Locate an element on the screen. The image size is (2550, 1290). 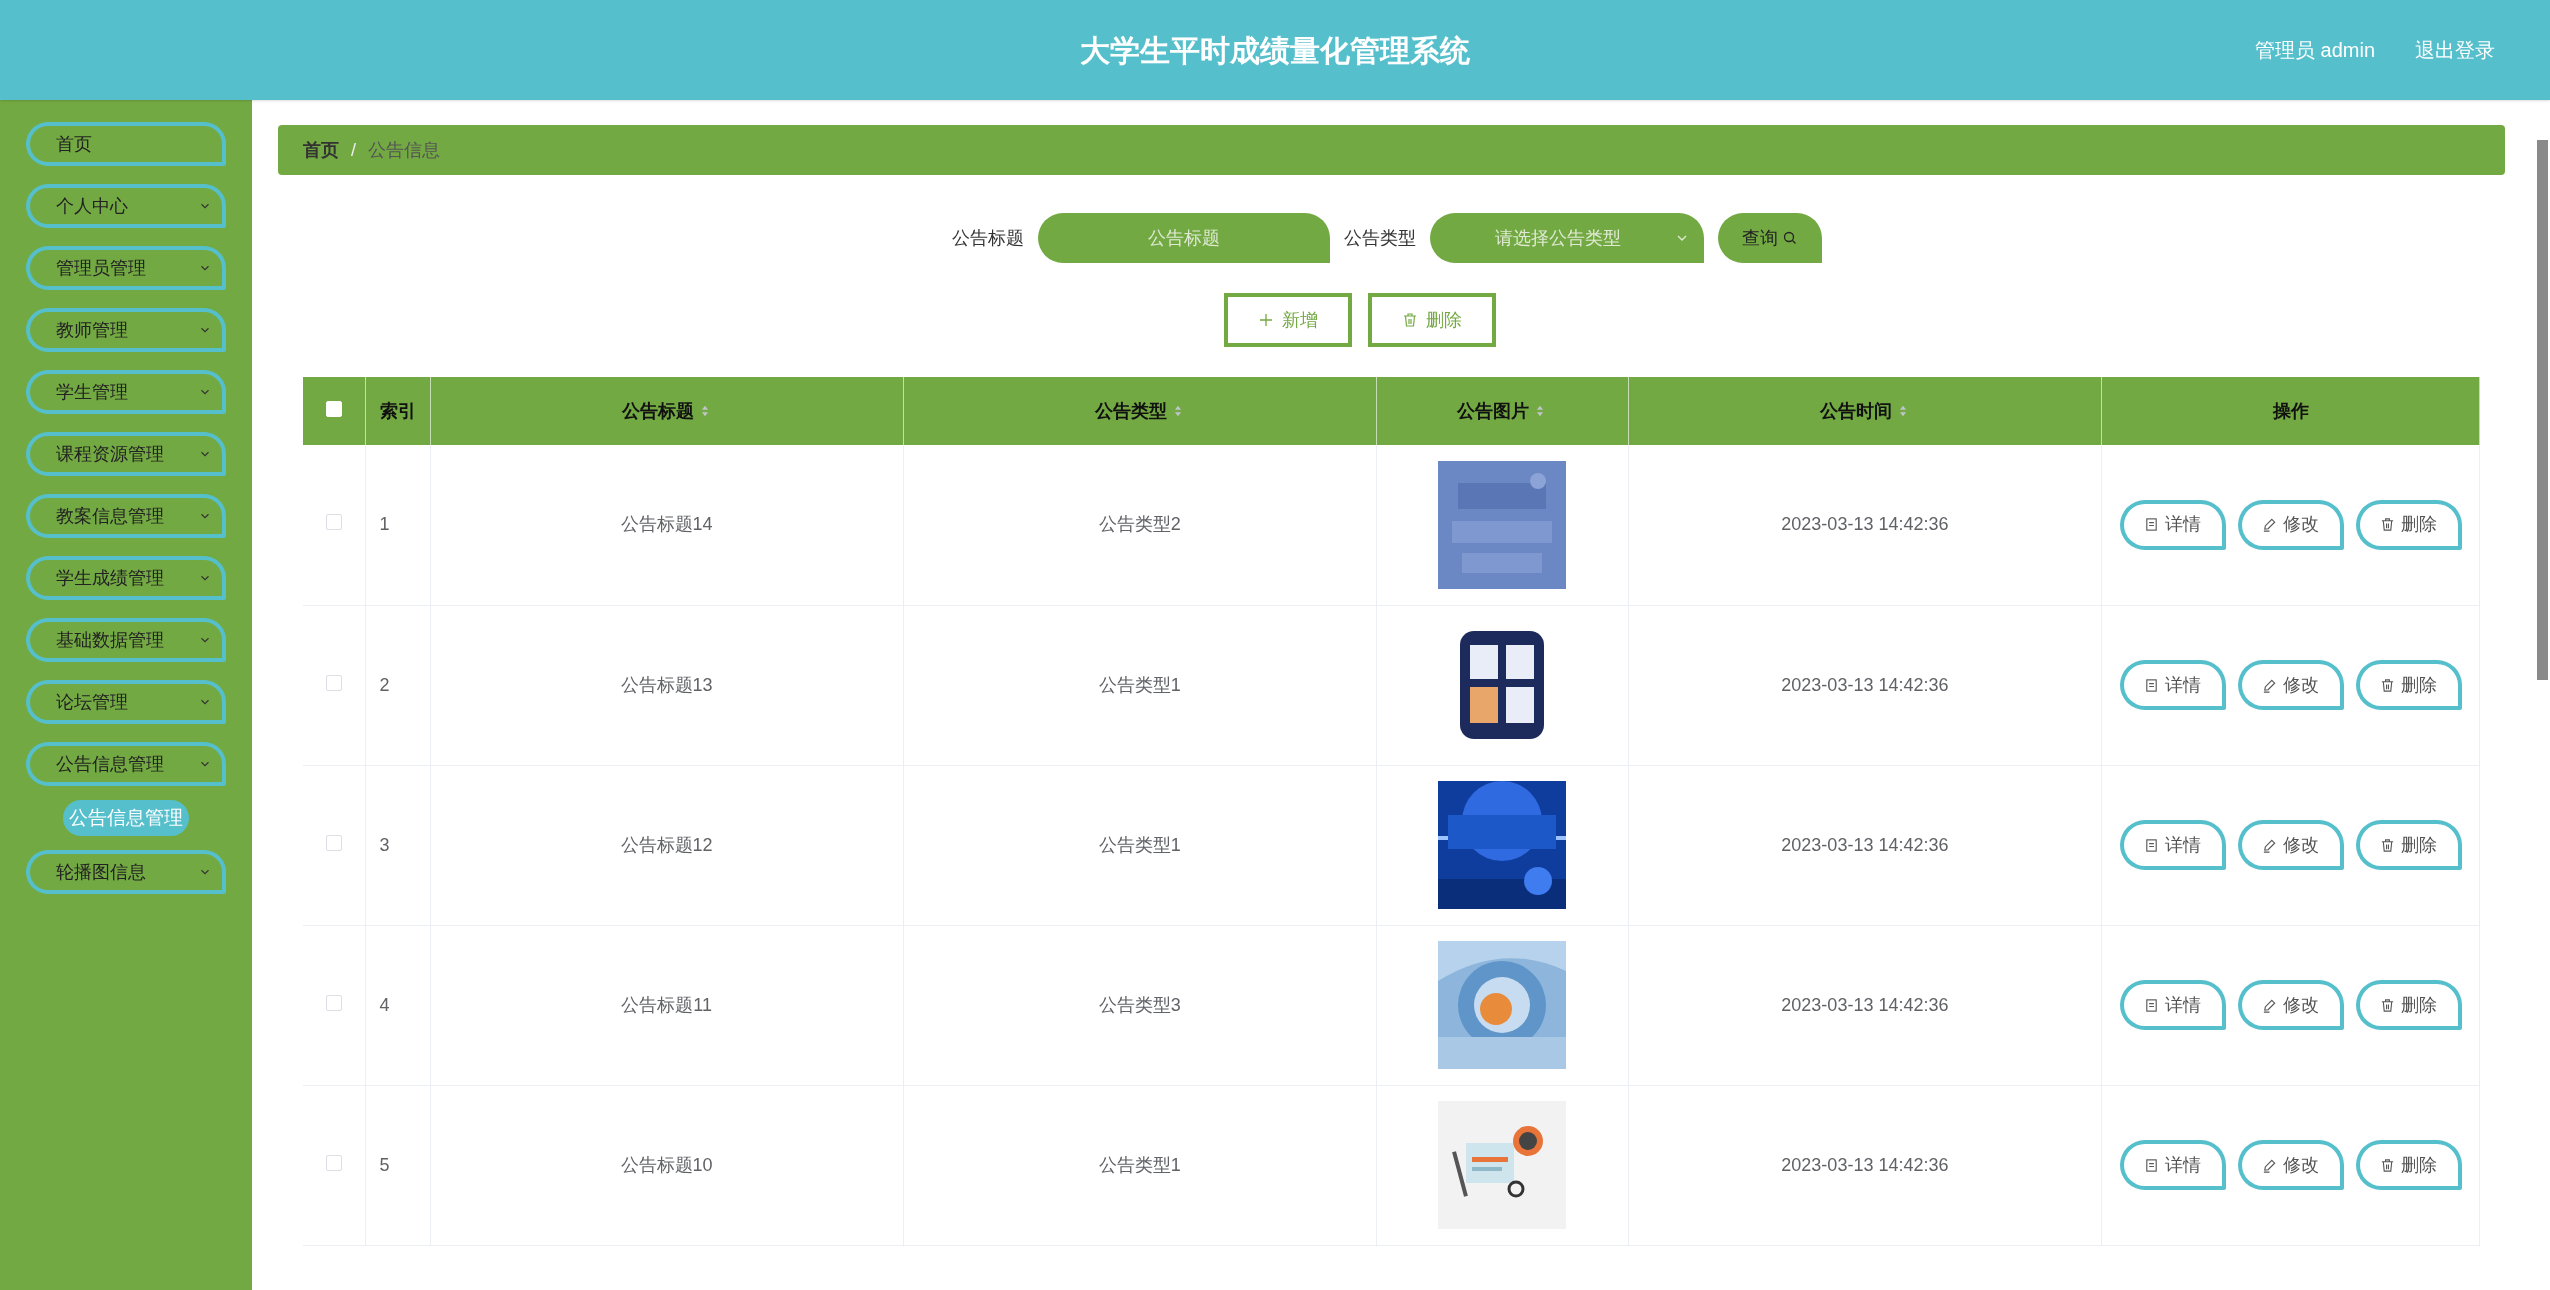
sidebar-item: 学生成绩管理 is located at coordinates (126, 578).